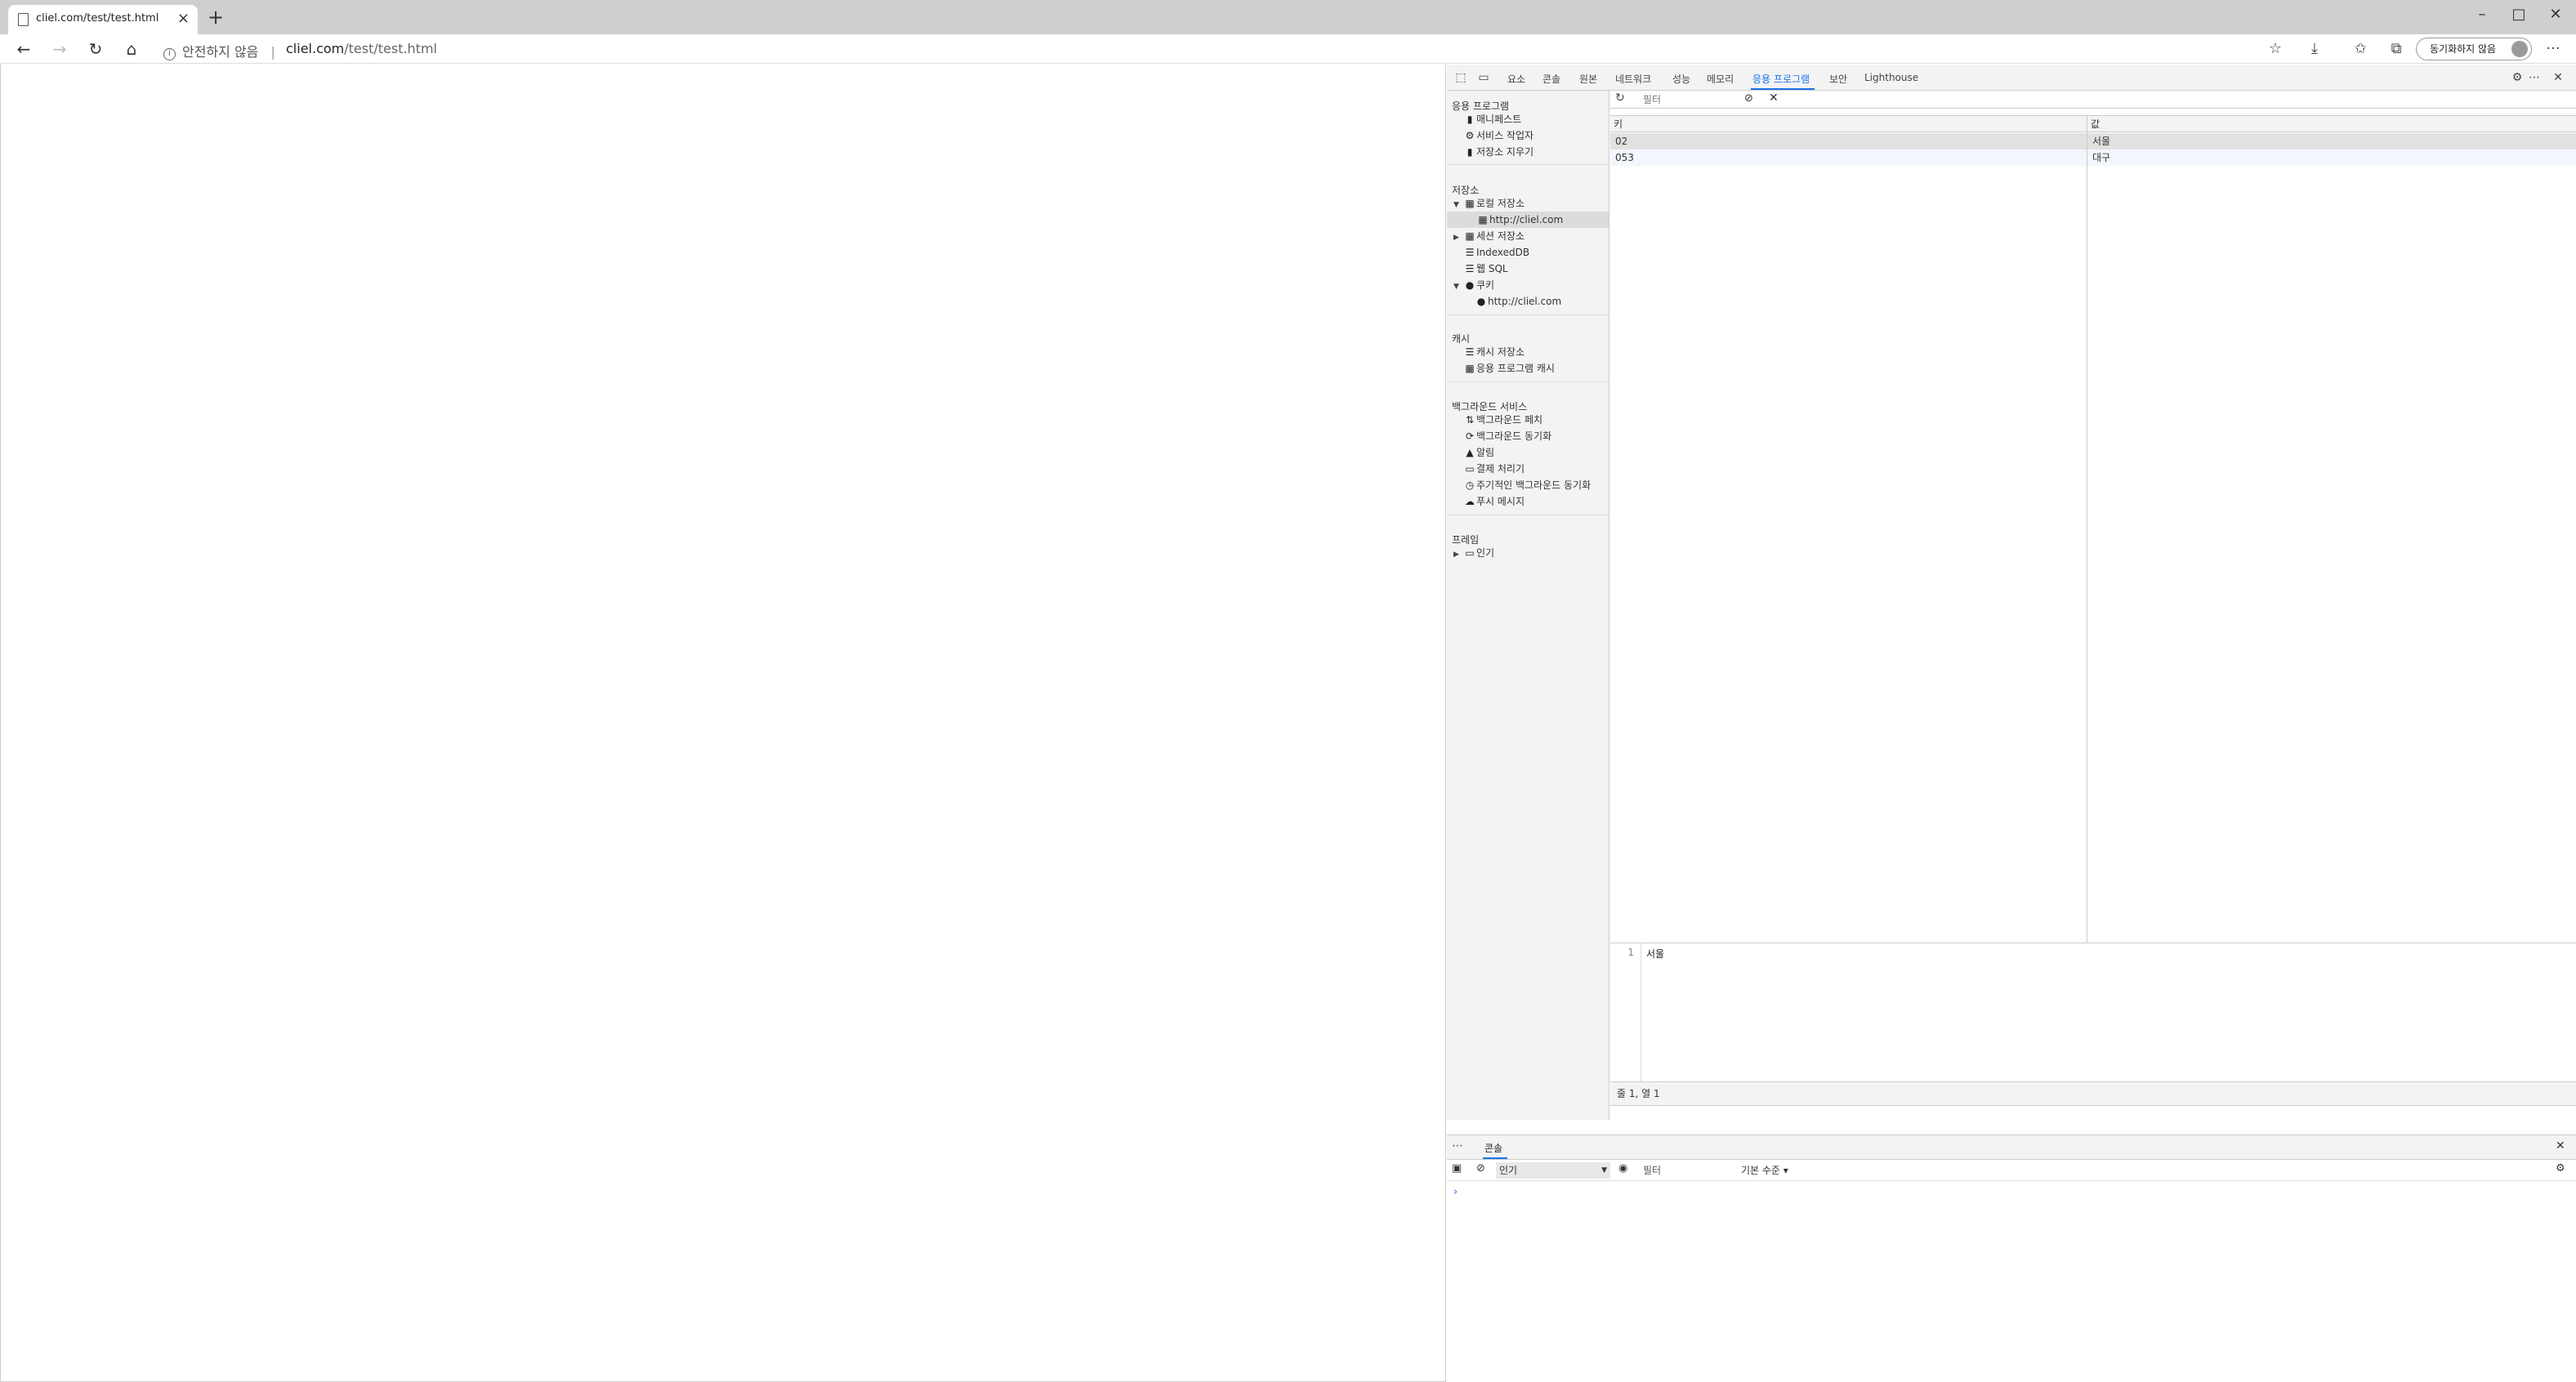 The image size is (2576, 1382). I want to click on sidebar-item-app-cache: ▦ 응용 프로그램 캐시, so click(1509, 368).